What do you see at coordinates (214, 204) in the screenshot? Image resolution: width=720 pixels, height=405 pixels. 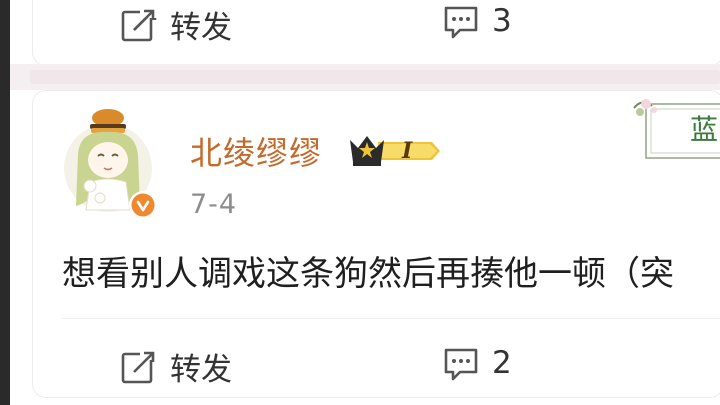 I see `comment-timestamp: 7-4` at bounding box center [214, 204].